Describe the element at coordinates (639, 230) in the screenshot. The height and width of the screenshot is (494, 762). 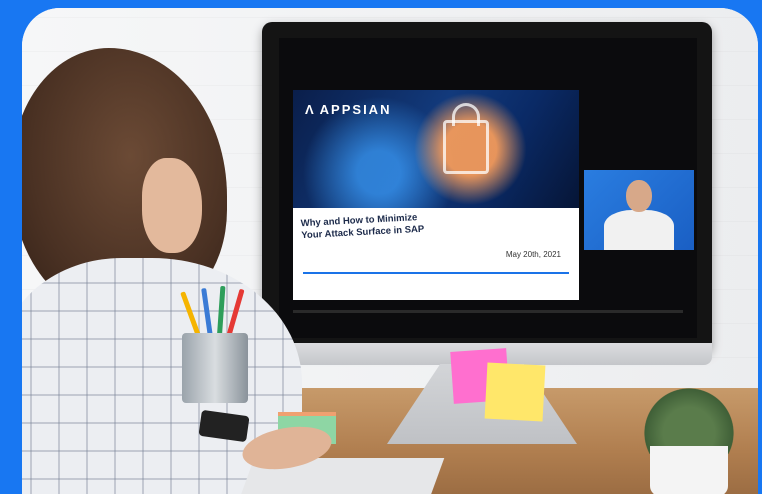
I see `speaker-body` at that location.